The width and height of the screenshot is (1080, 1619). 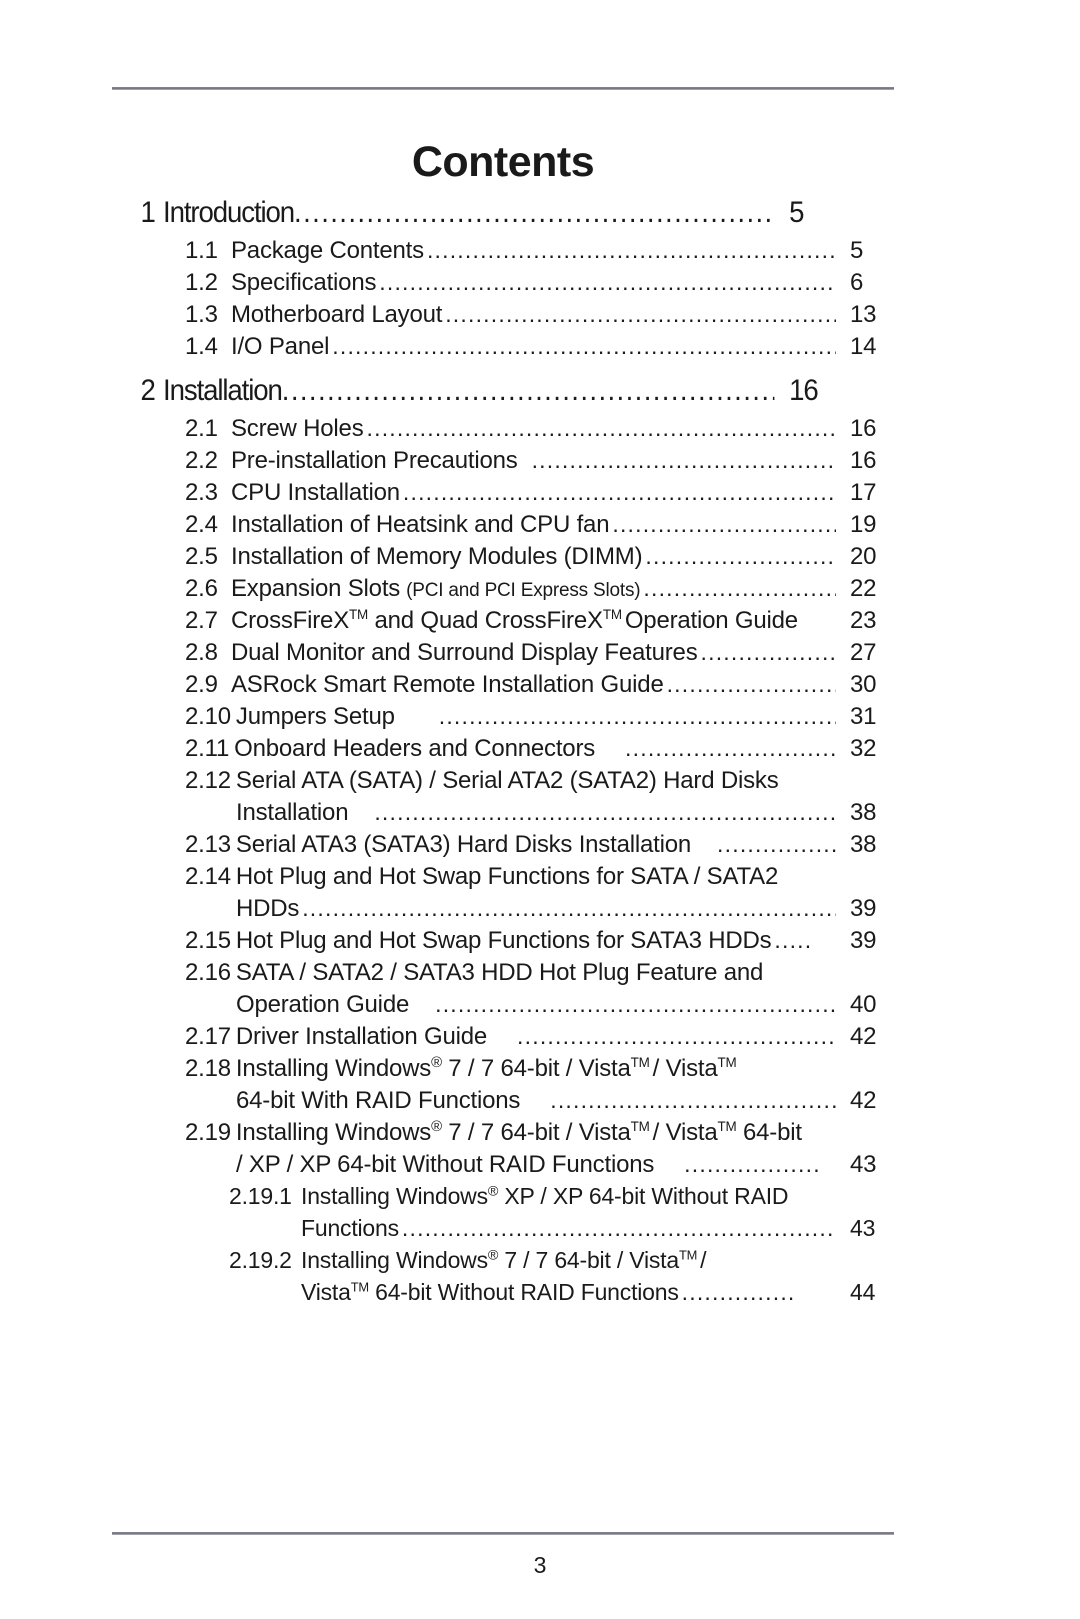 What do you see at coordinates (268, 908) in the screenshot?
I see `entry-label-continuation: HDDs` at bounding box center [268, 908].